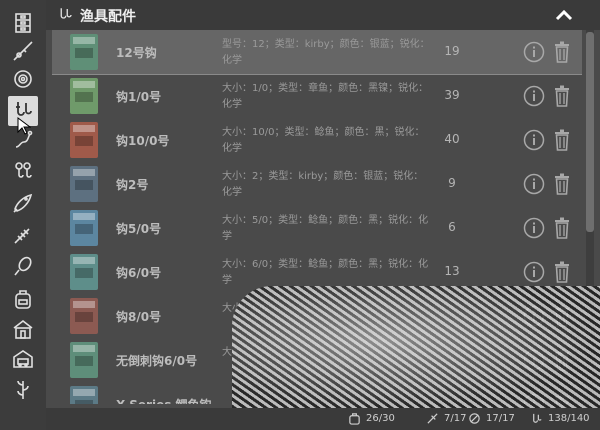 The width and height of the screenshot is (600, 430). What do you see at coordinates (66, 13) in the screenshot?
I see `hooks-category-icon` at bounding box center [66, 13].